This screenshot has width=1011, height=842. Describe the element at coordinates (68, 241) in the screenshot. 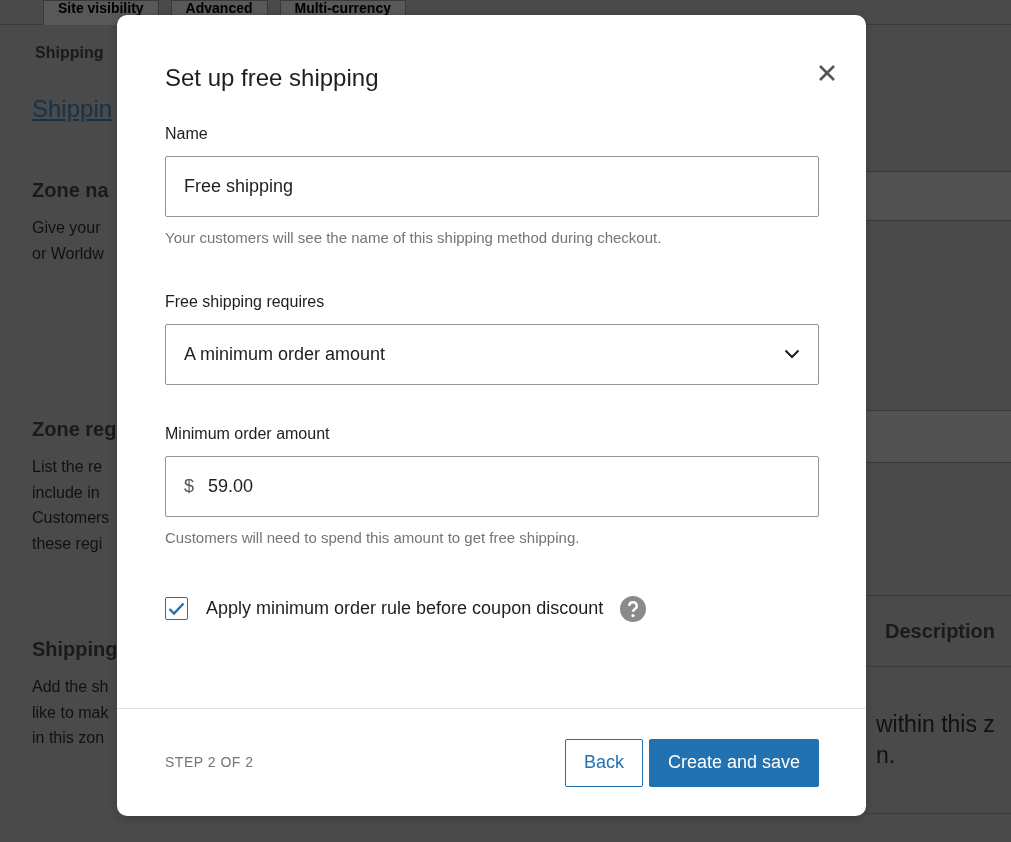

I see `section-description: Give your or Worldw` at that location.